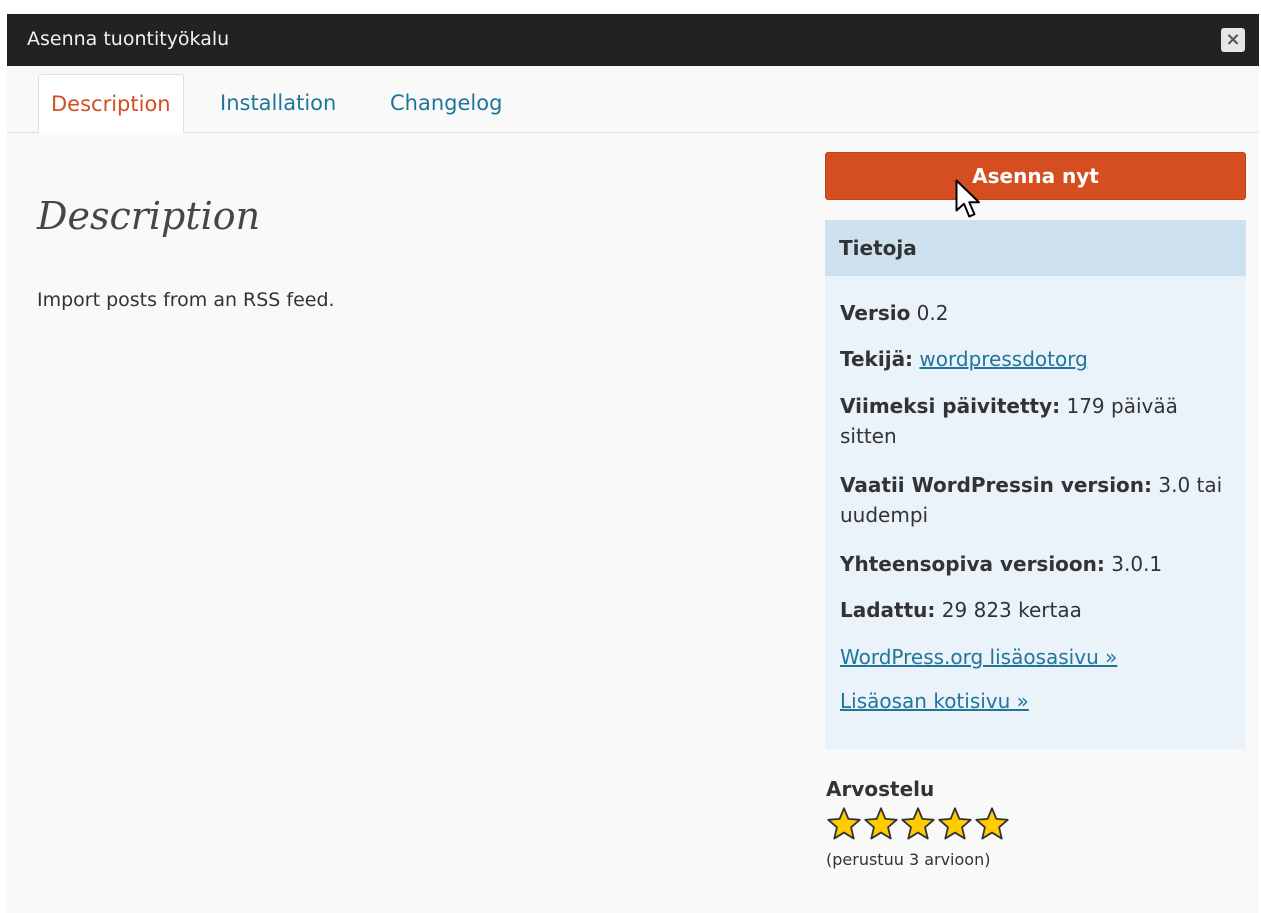 Image resolution: width=1261 pixels, height=913 pixels. I want to click on compatible-row: Yhteensopiva versioon: 3.0.1, so click(1037, 564).